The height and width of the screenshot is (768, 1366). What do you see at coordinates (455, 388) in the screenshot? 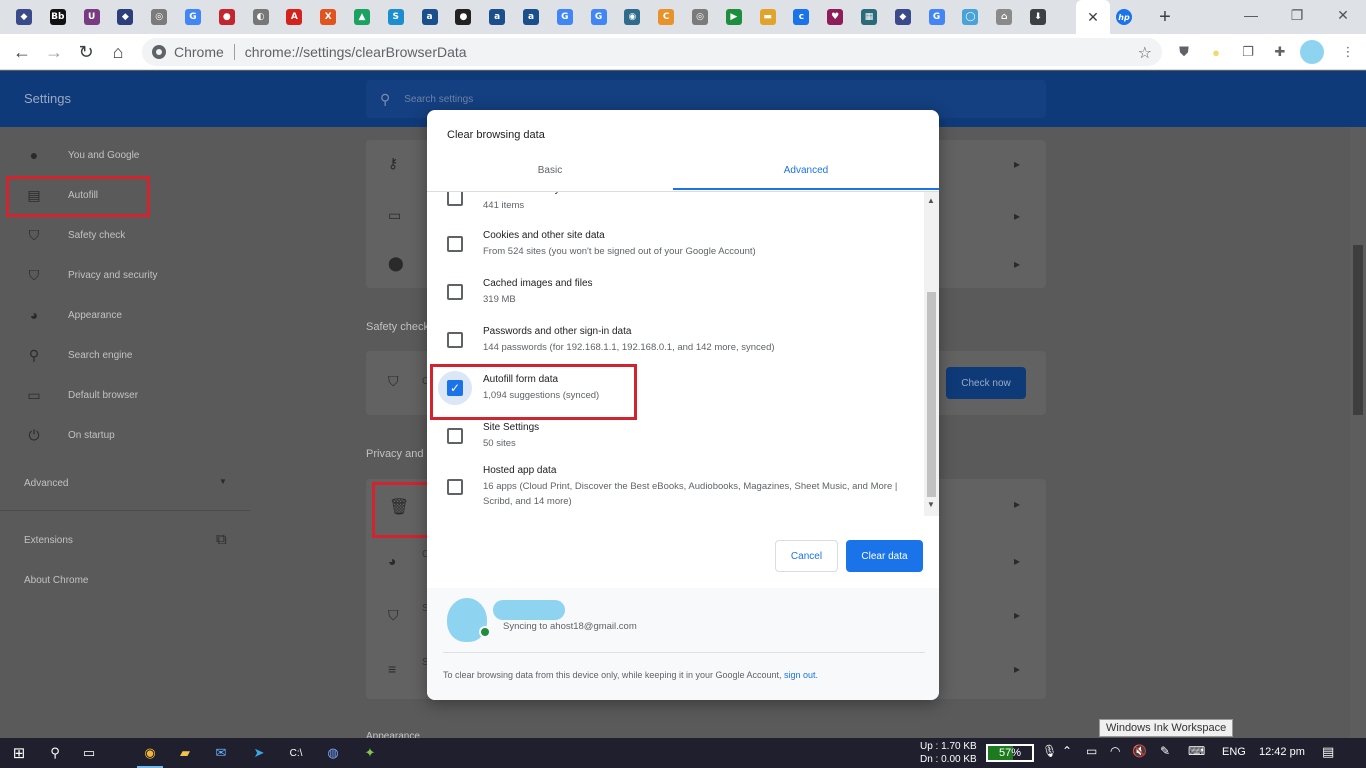
I see `autofill-form-data-checkbox: ✓` at bounding box center [455, 388].